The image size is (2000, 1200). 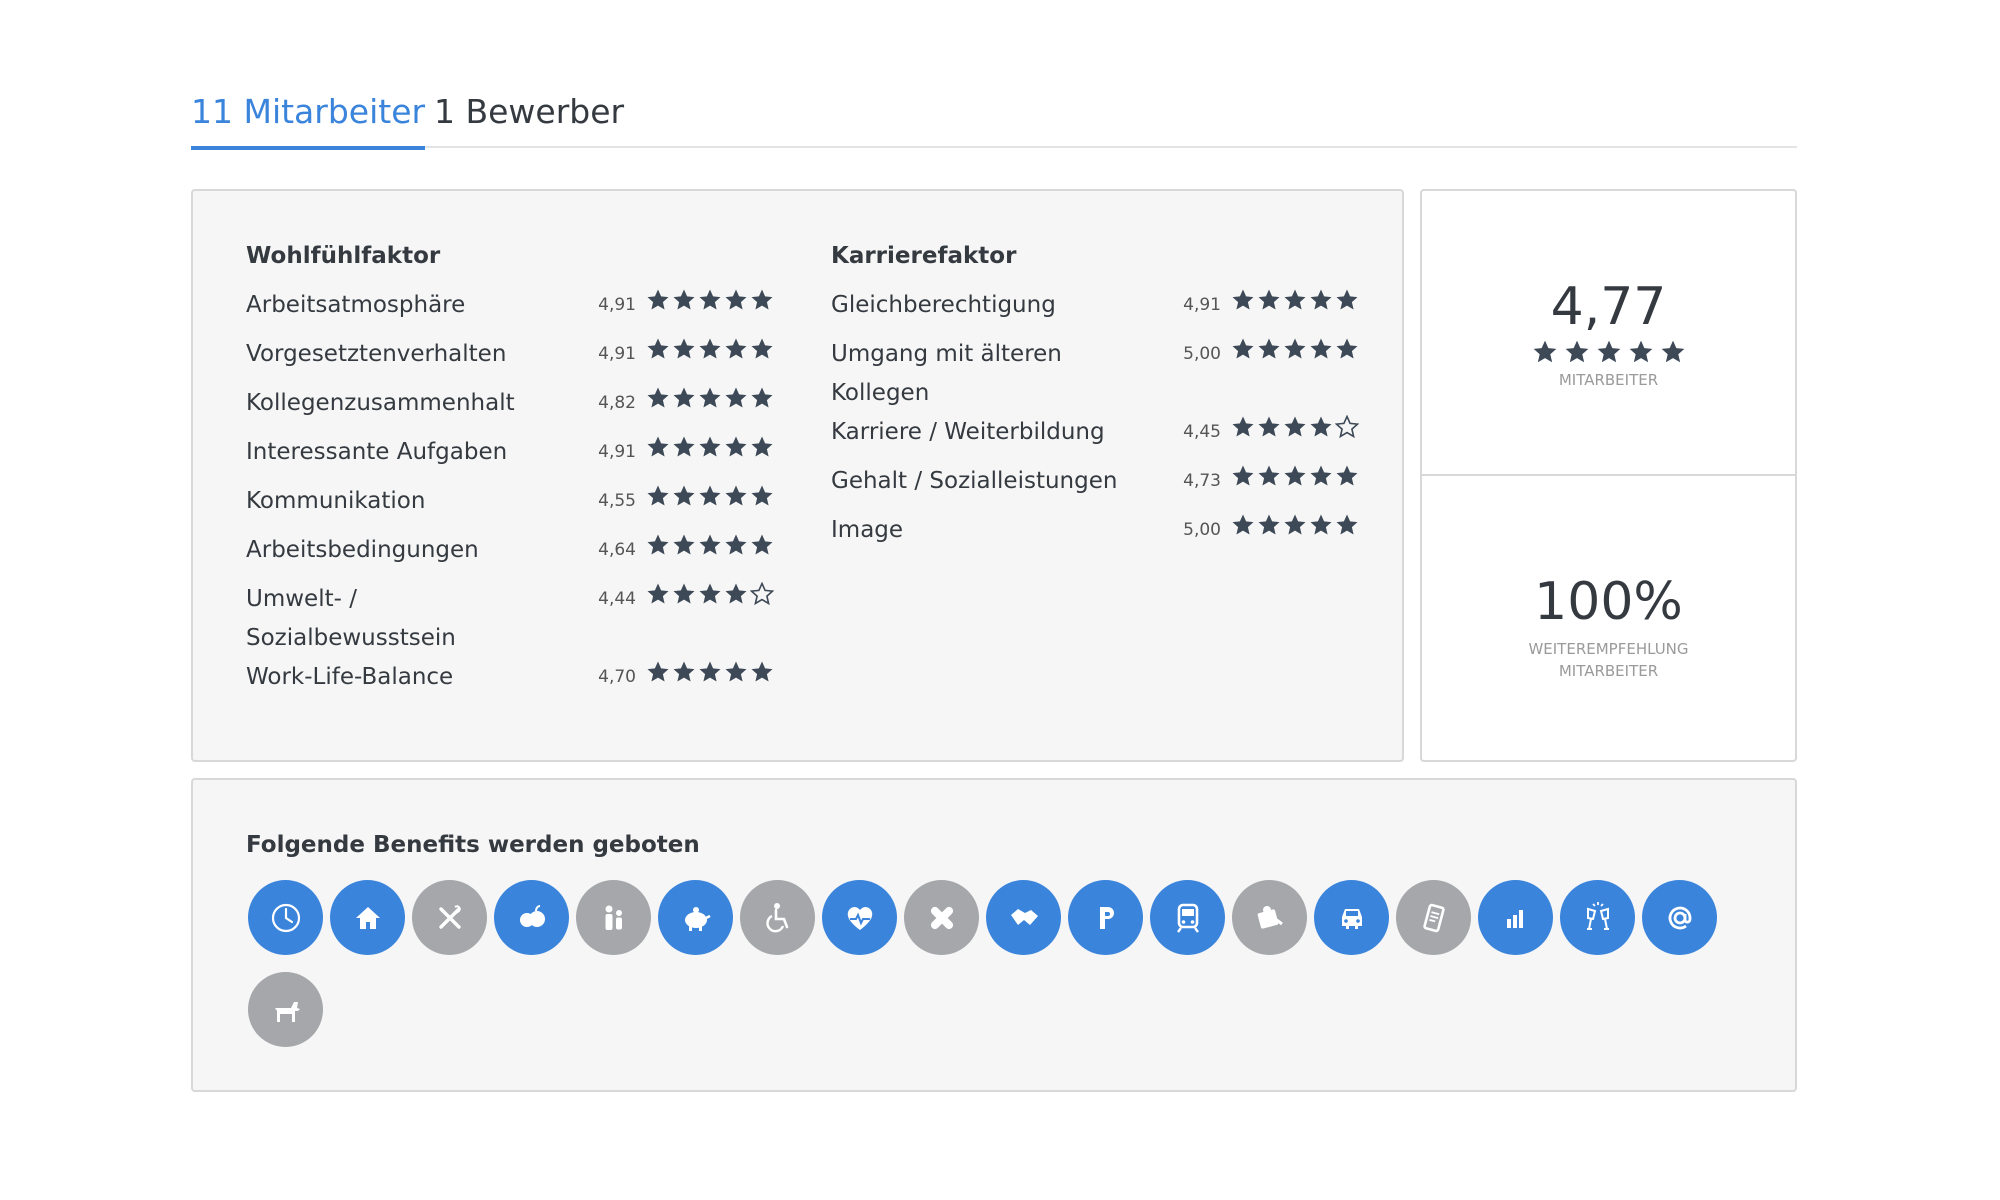 What do you see at coordinates (1608, 380) in the screenshot?
I see `overall-score-label: MITARBEITER` at bounding box center [1608, 380].